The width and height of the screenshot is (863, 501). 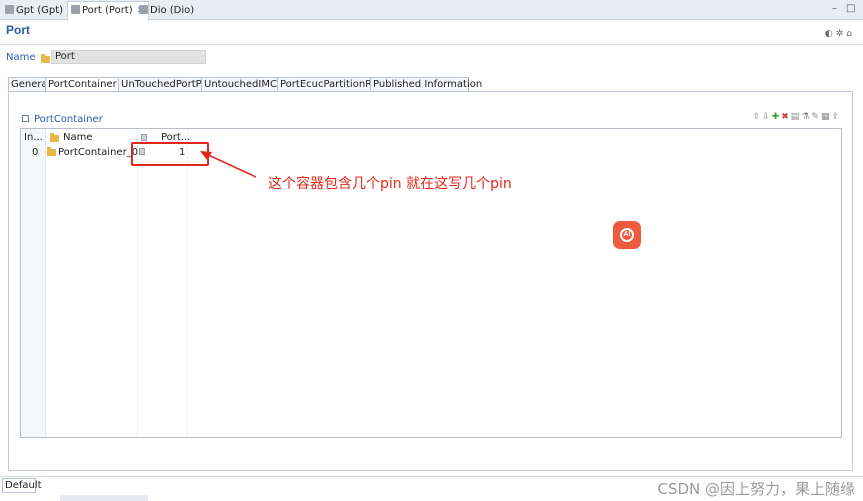 What do you see at coordinates (35, 152) in the screenshot?
I see `row-index: 0` at bounding box center [35, 152].